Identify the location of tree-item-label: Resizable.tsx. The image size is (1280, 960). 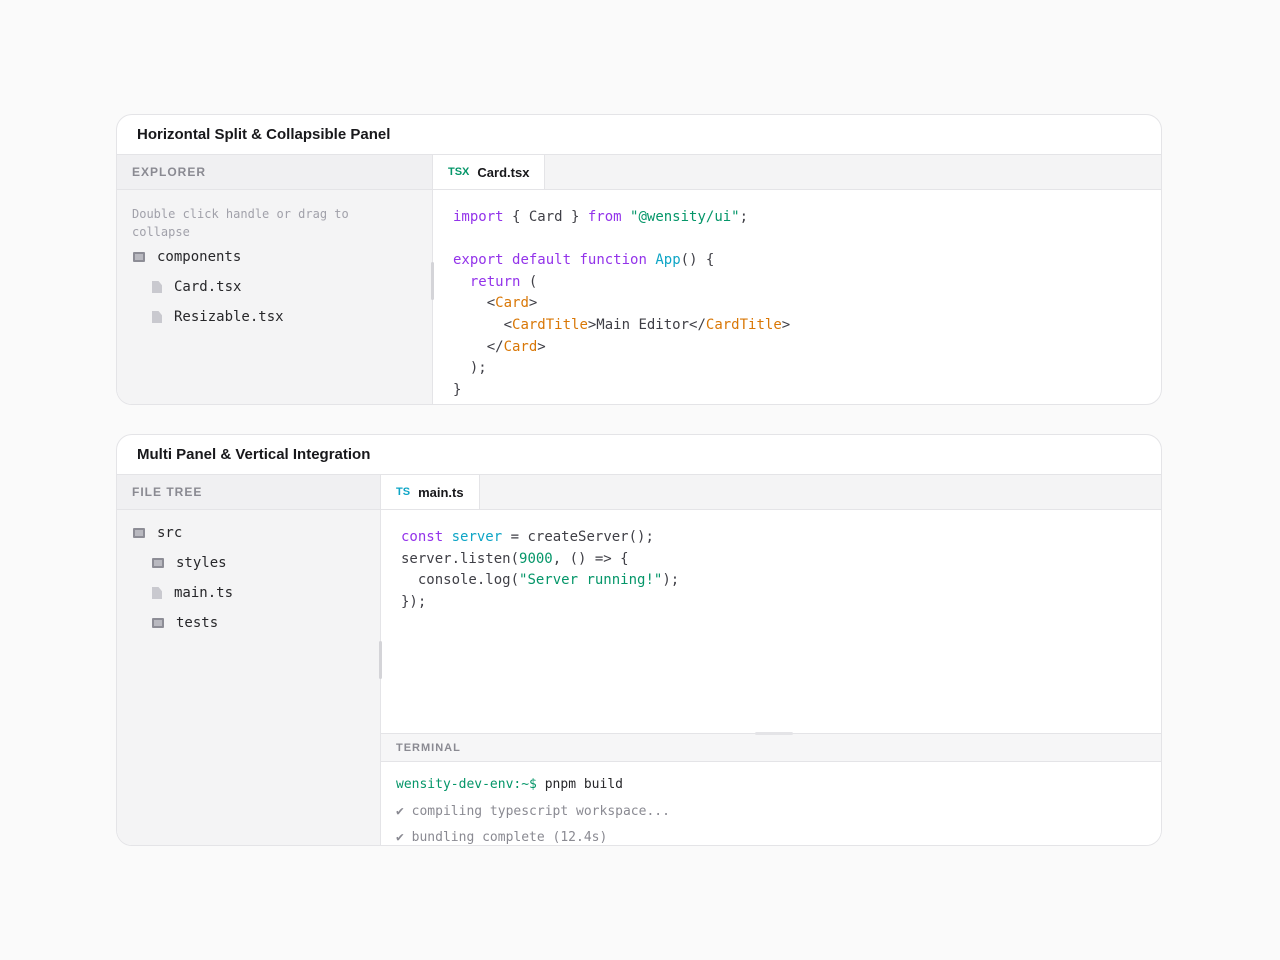
(229, 317).